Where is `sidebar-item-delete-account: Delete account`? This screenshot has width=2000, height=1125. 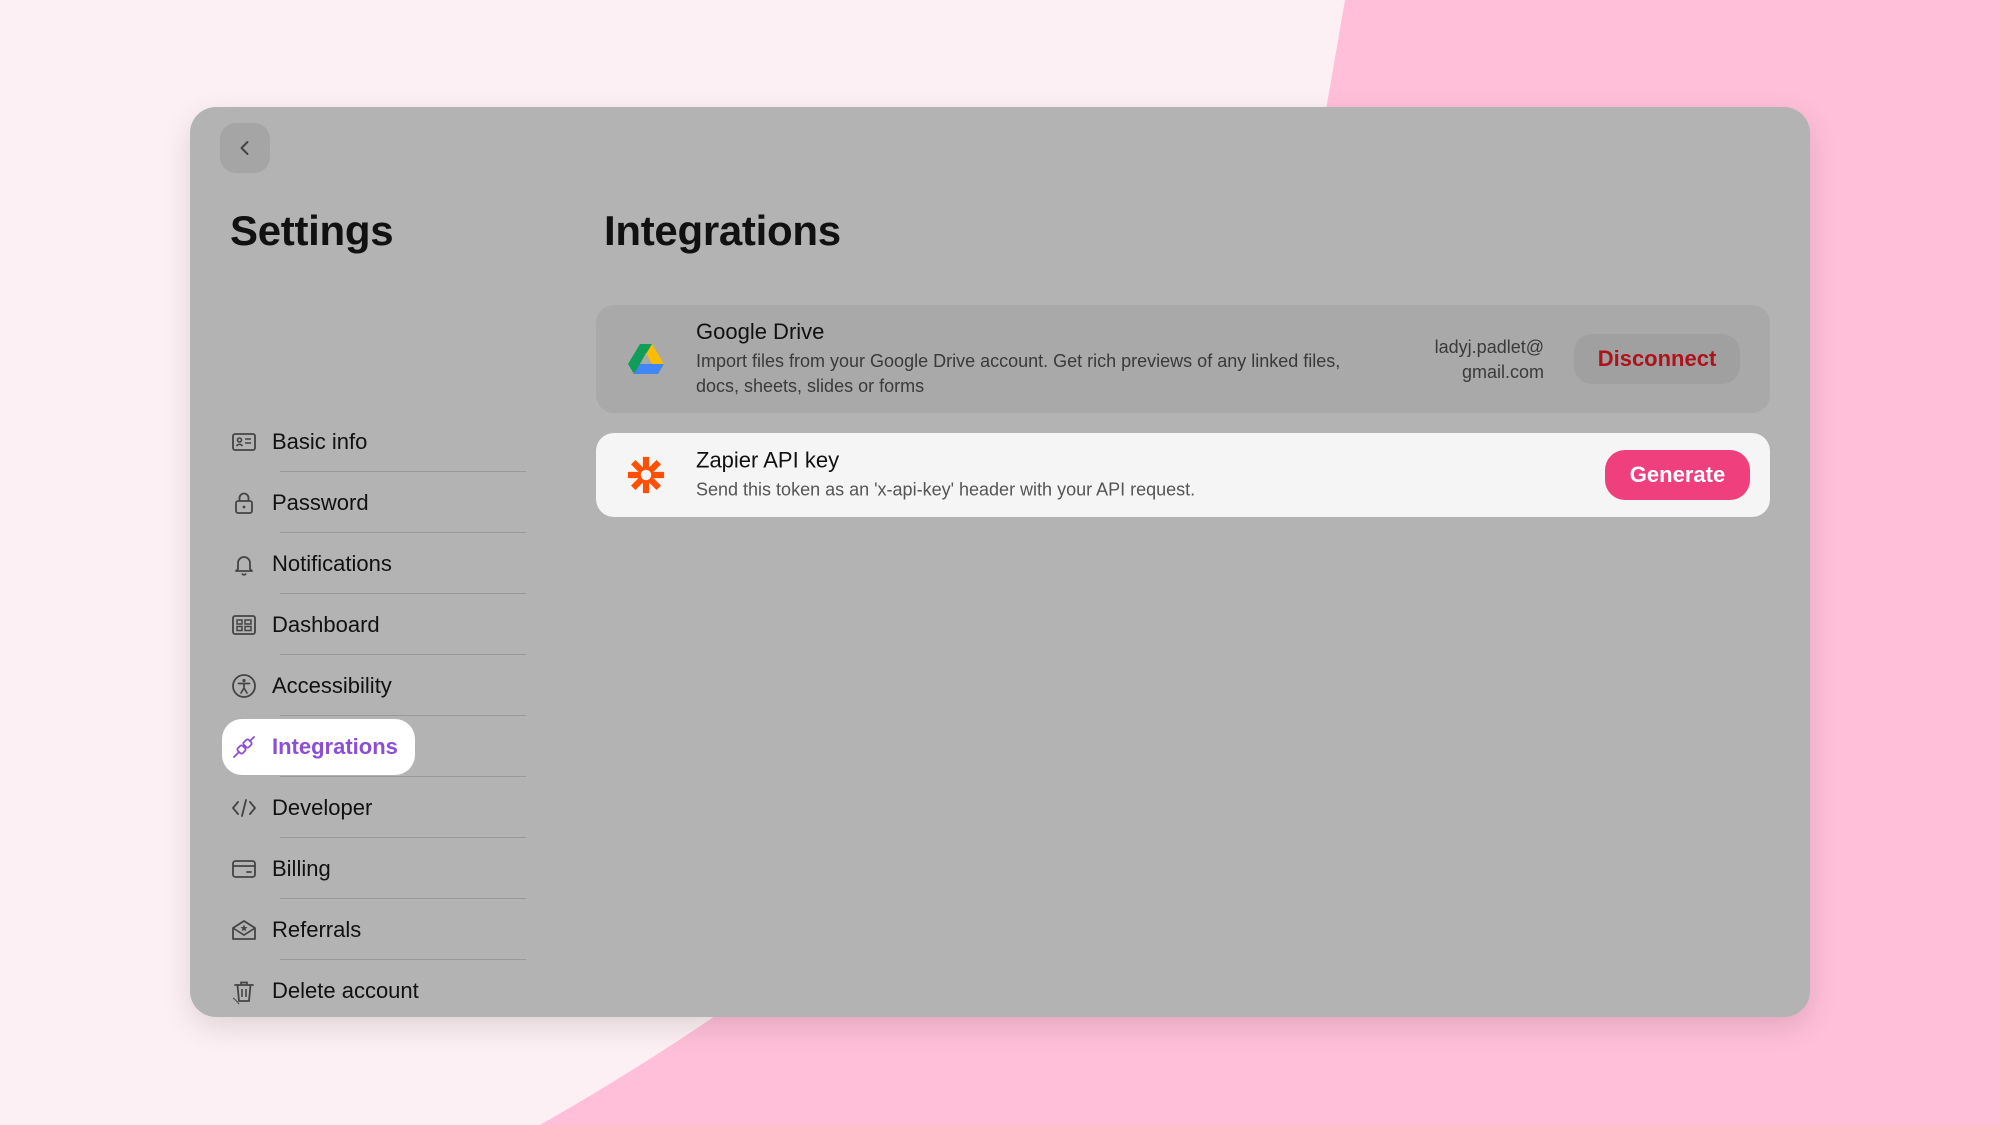 sidebar-item-delete-account: Delete account is located at coordinates (376, 988).